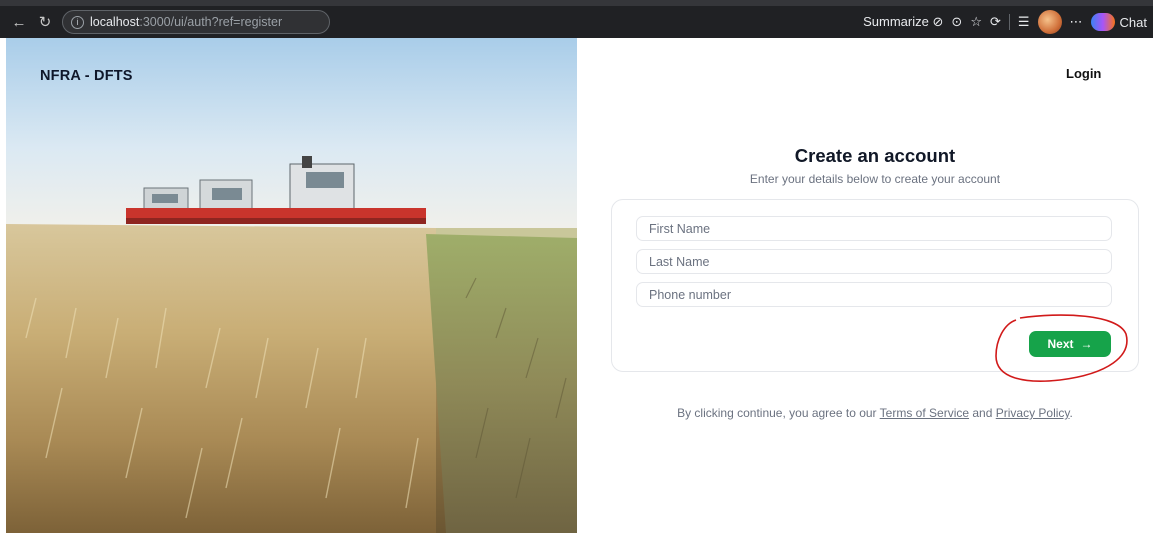  I want to click on url-host: localhost, so click(115, 22).